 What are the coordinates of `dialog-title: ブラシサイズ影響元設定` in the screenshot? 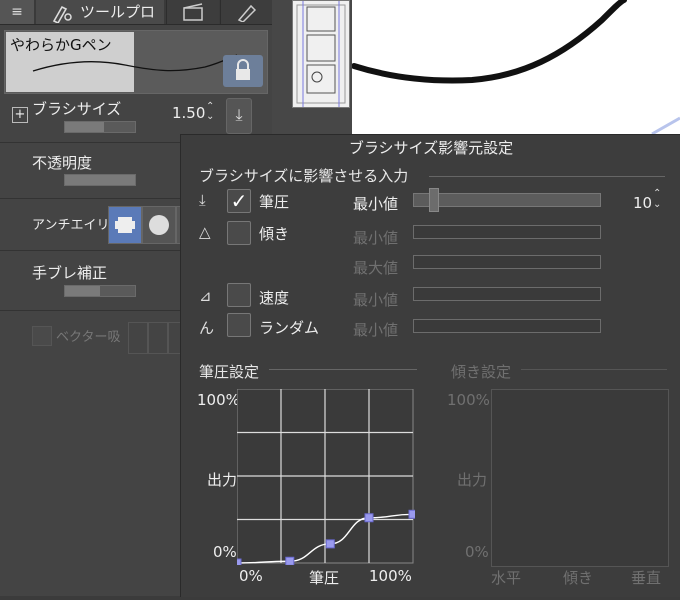 It's located at (431, 148).